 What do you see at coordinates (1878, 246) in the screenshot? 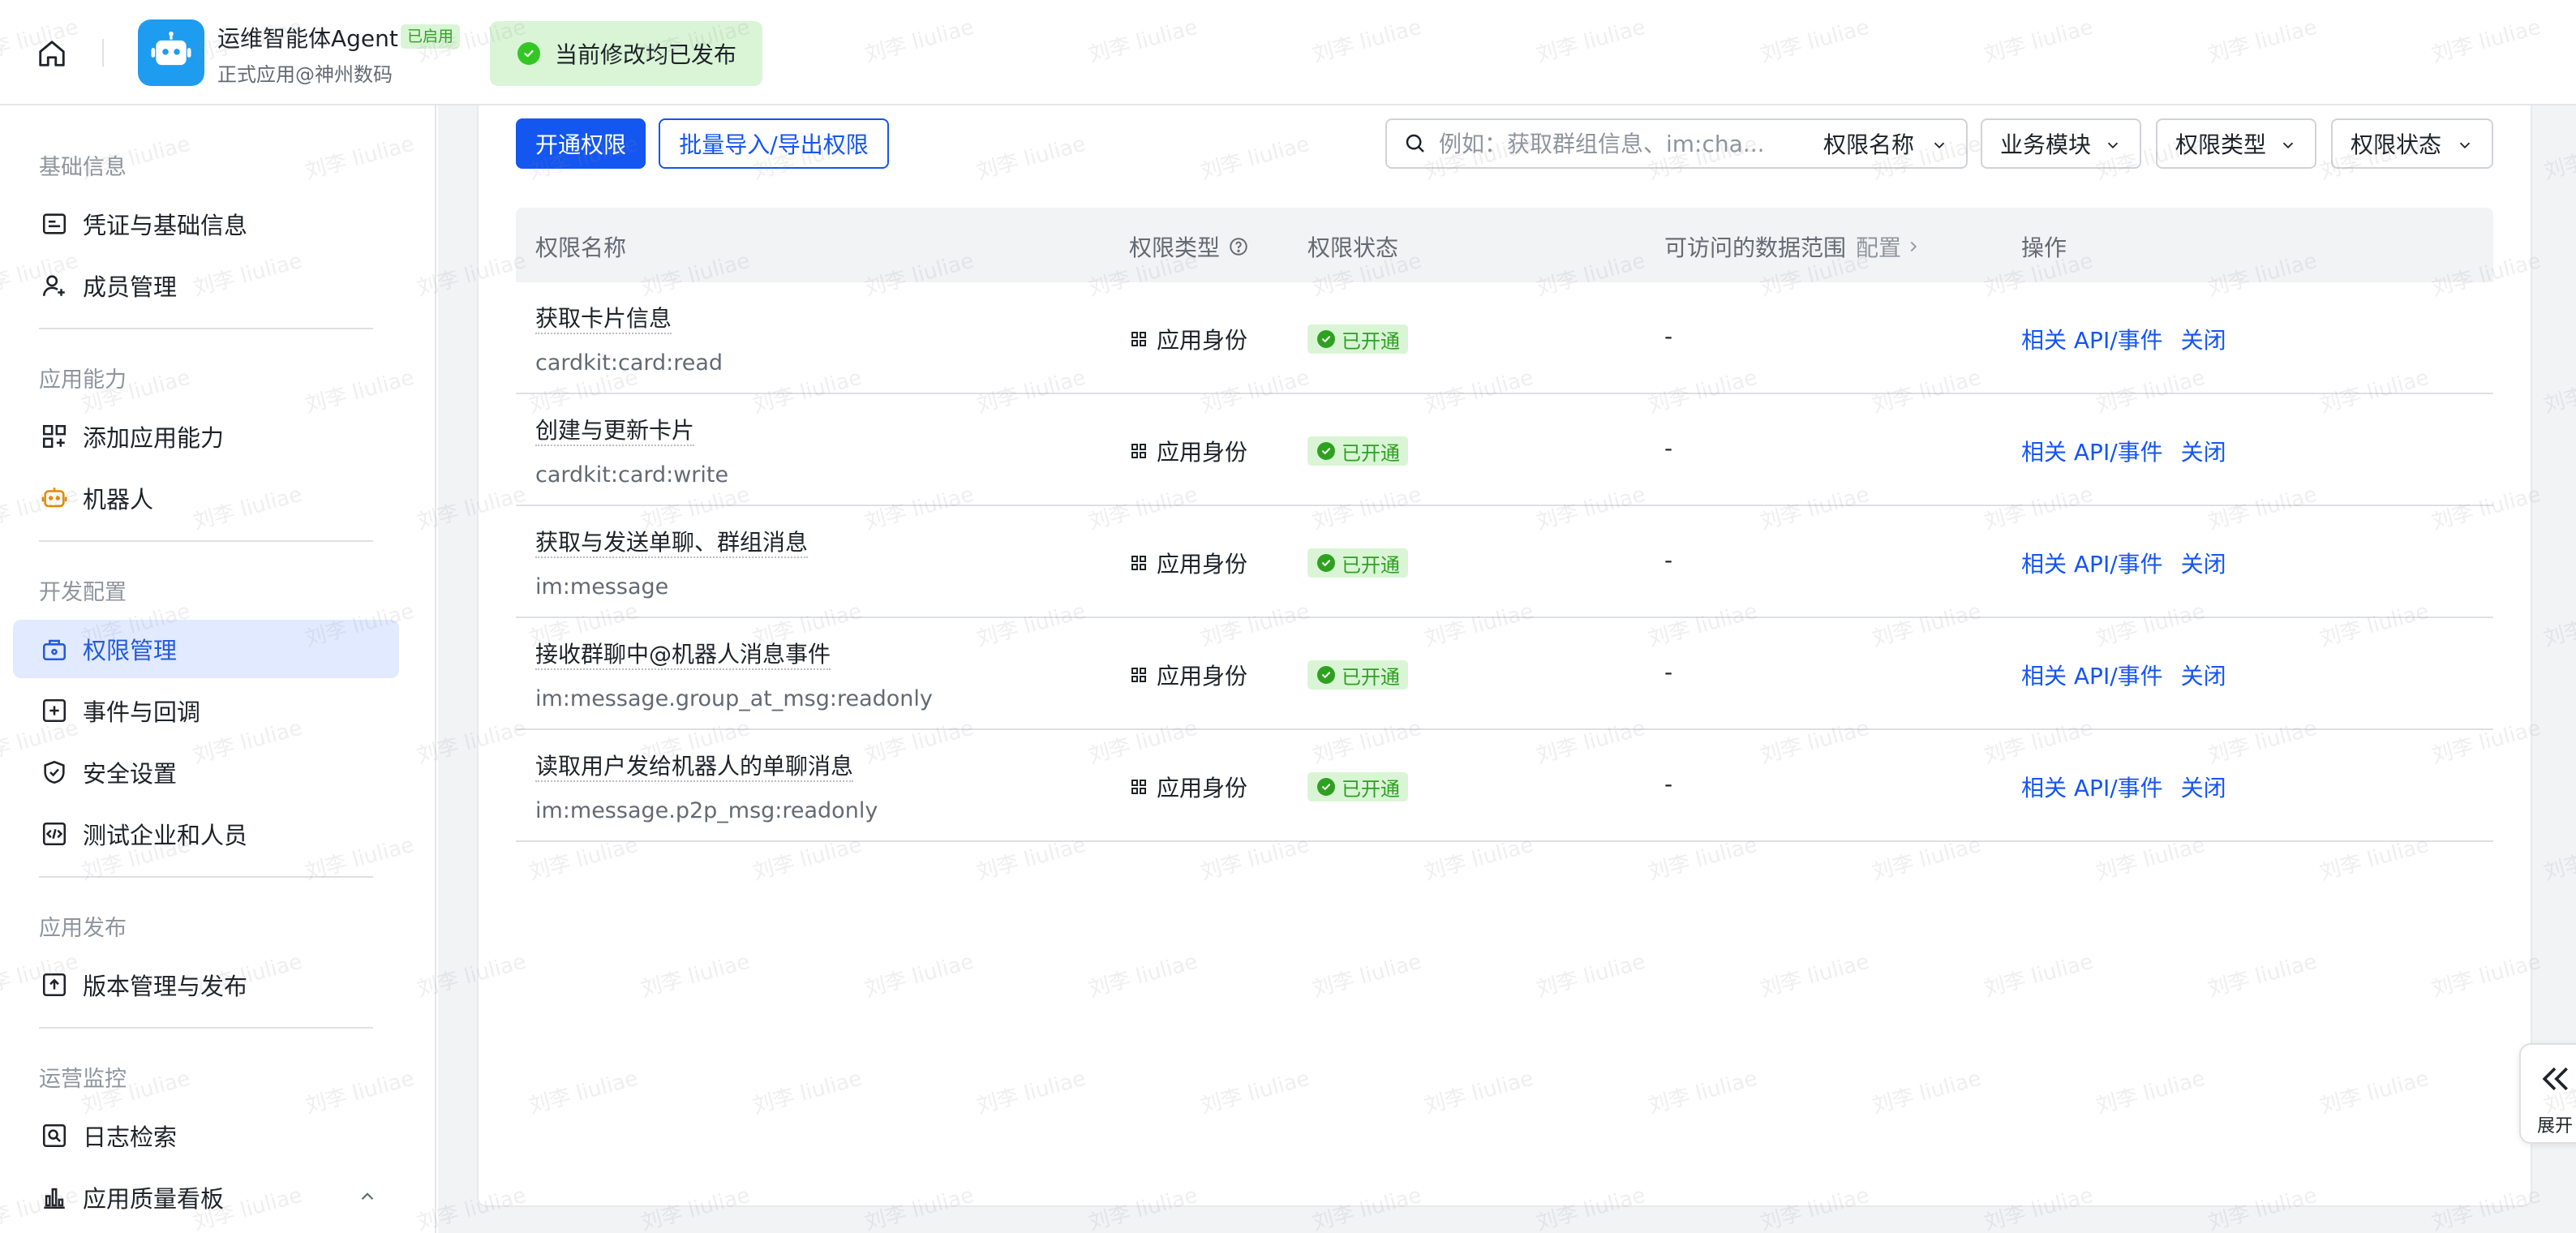
I see `scope-config-link: 配置` at bounding box center [1878, 246].